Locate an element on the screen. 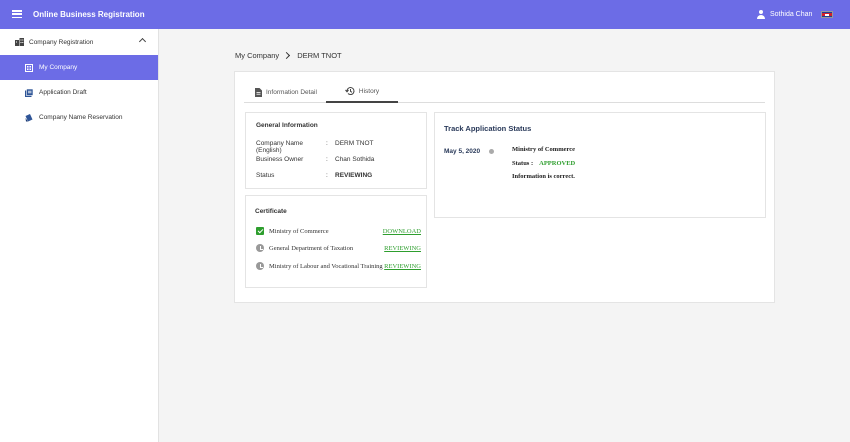 The width and height of the screenshot is (850, 442). approved-badge: APPROVED is located at coordinates (557, 163).